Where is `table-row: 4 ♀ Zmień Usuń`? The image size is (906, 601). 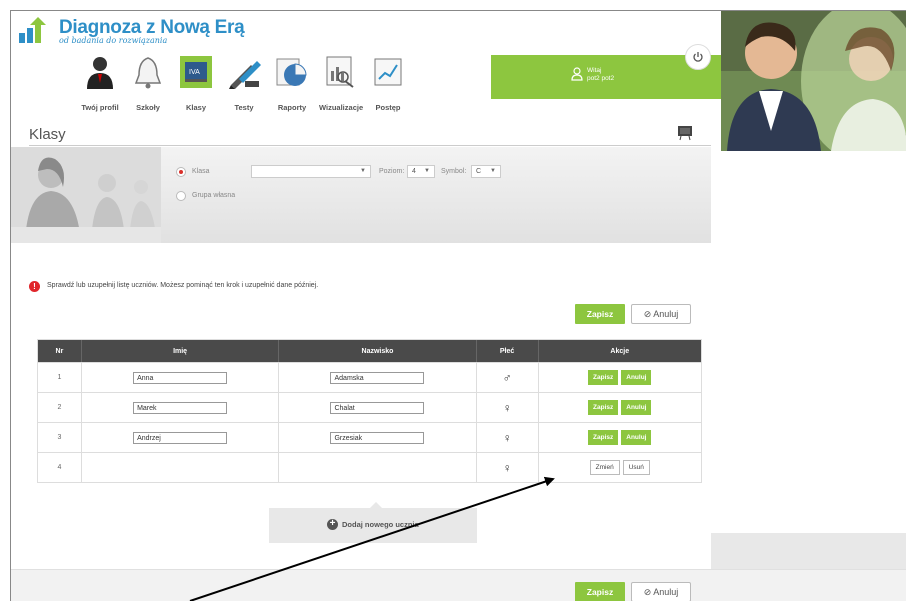 table-row: 4 ♀ Zmień Usuń is located at coordinates (369, 467).